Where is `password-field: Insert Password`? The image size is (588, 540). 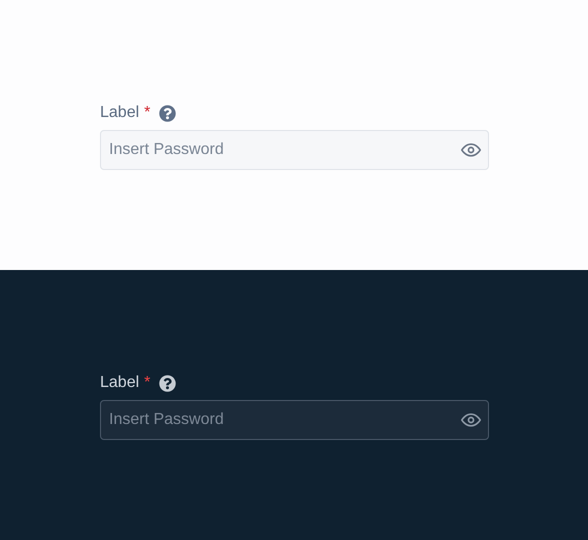
password-field: Insert Password is located at coordinates (294, 420).